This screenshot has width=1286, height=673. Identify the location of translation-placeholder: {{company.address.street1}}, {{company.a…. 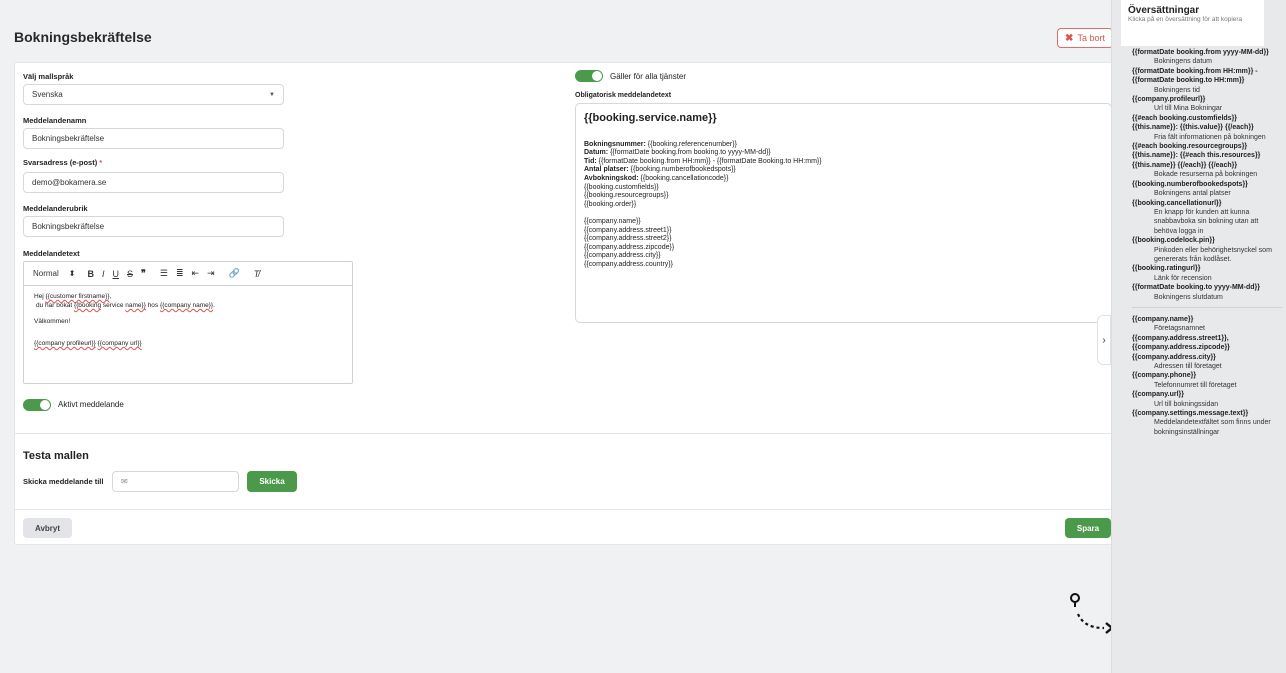
(1207, 348).